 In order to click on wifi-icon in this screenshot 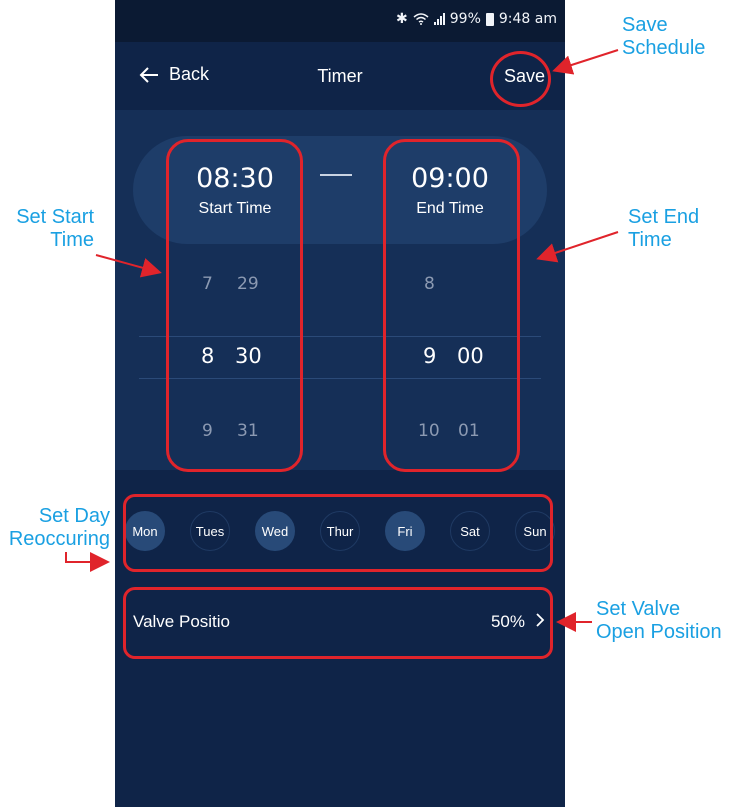, I will do `click(421, 19)`.